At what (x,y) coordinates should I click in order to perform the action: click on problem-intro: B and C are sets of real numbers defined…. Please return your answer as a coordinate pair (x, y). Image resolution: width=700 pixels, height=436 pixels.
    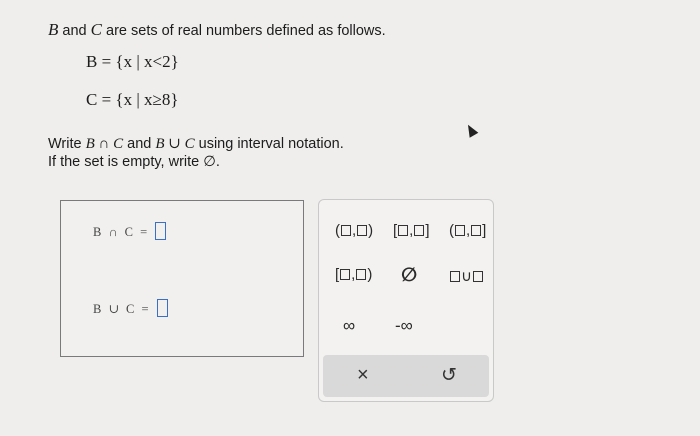
    Looking at the image, I should click on (217, 30).